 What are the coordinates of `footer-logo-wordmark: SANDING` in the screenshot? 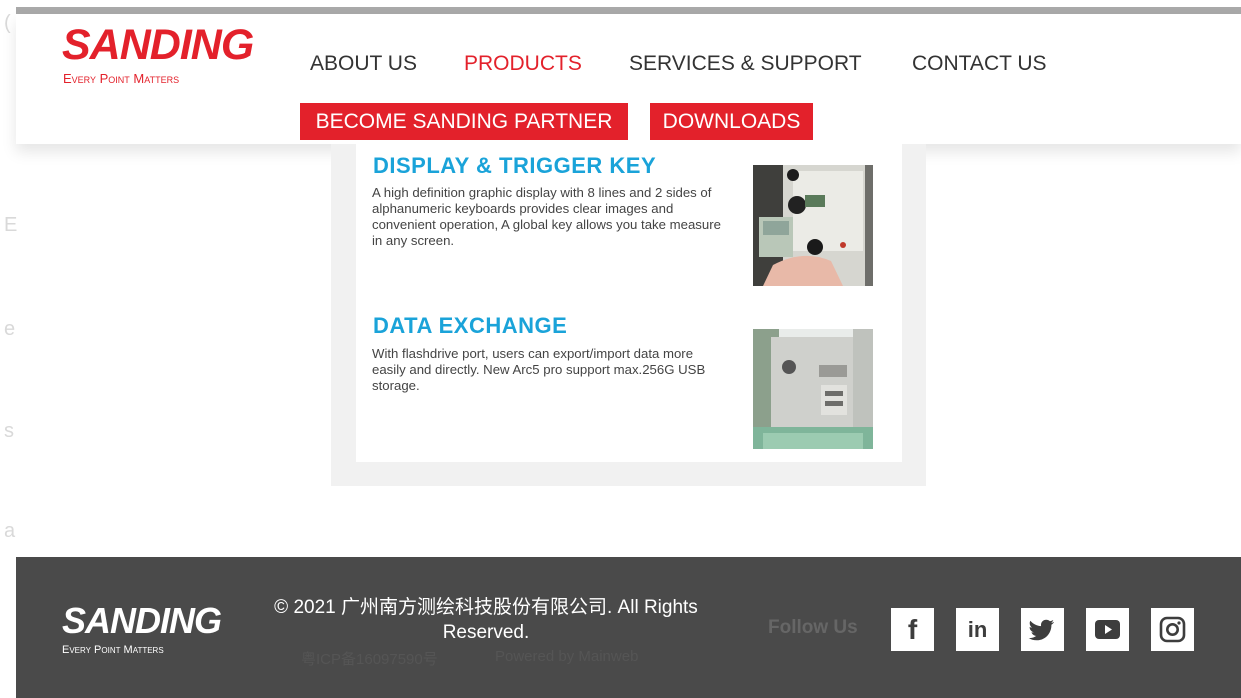 It's located at (142, 620).